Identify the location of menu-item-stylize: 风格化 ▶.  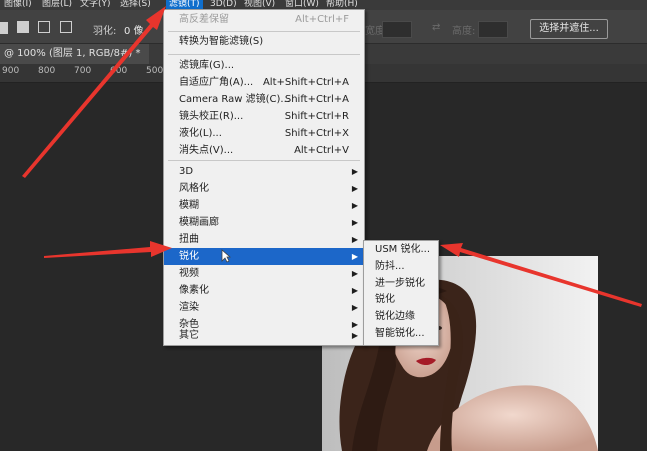
(264, 188).